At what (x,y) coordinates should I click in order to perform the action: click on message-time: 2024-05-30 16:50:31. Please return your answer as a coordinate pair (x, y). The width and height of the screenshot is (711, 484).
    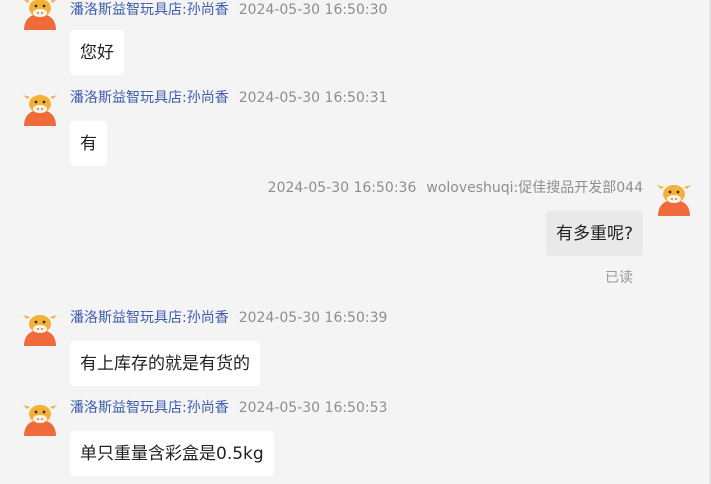
    Looking at the image, I should click on (313, 98).